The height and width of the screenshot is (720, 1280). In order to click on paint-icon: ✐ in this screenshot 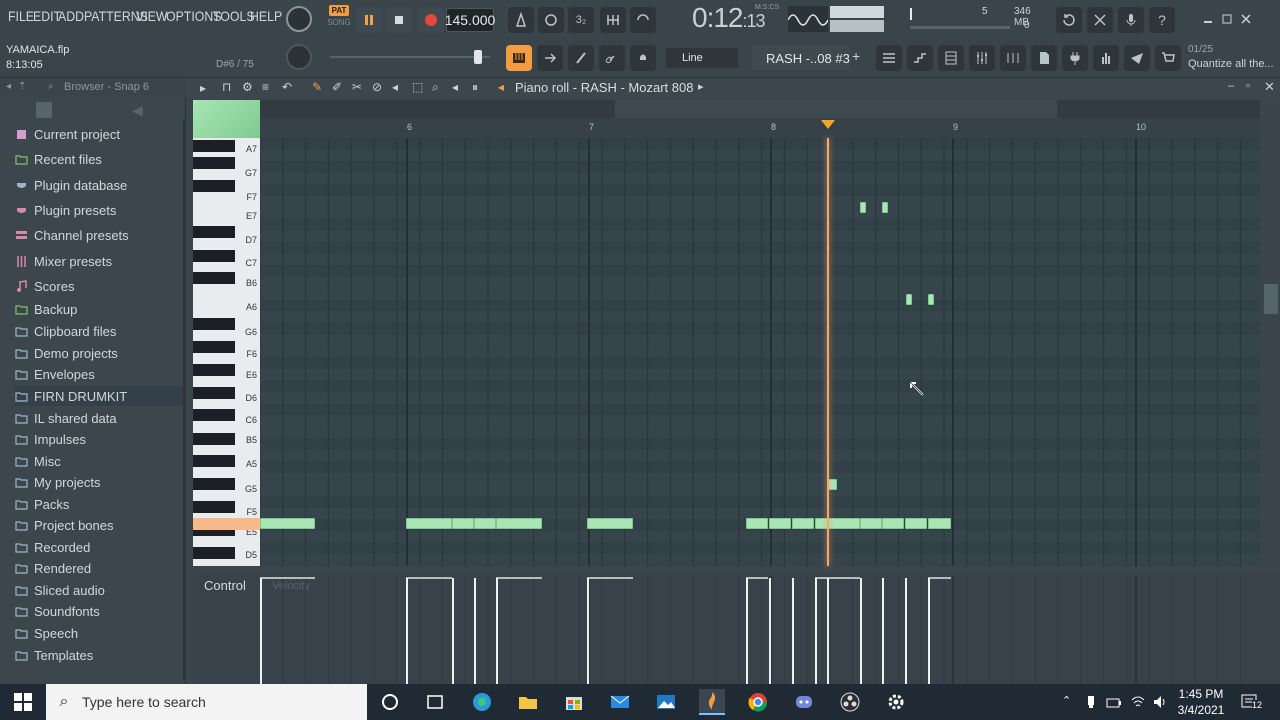, I will do `click(337, 87)`.